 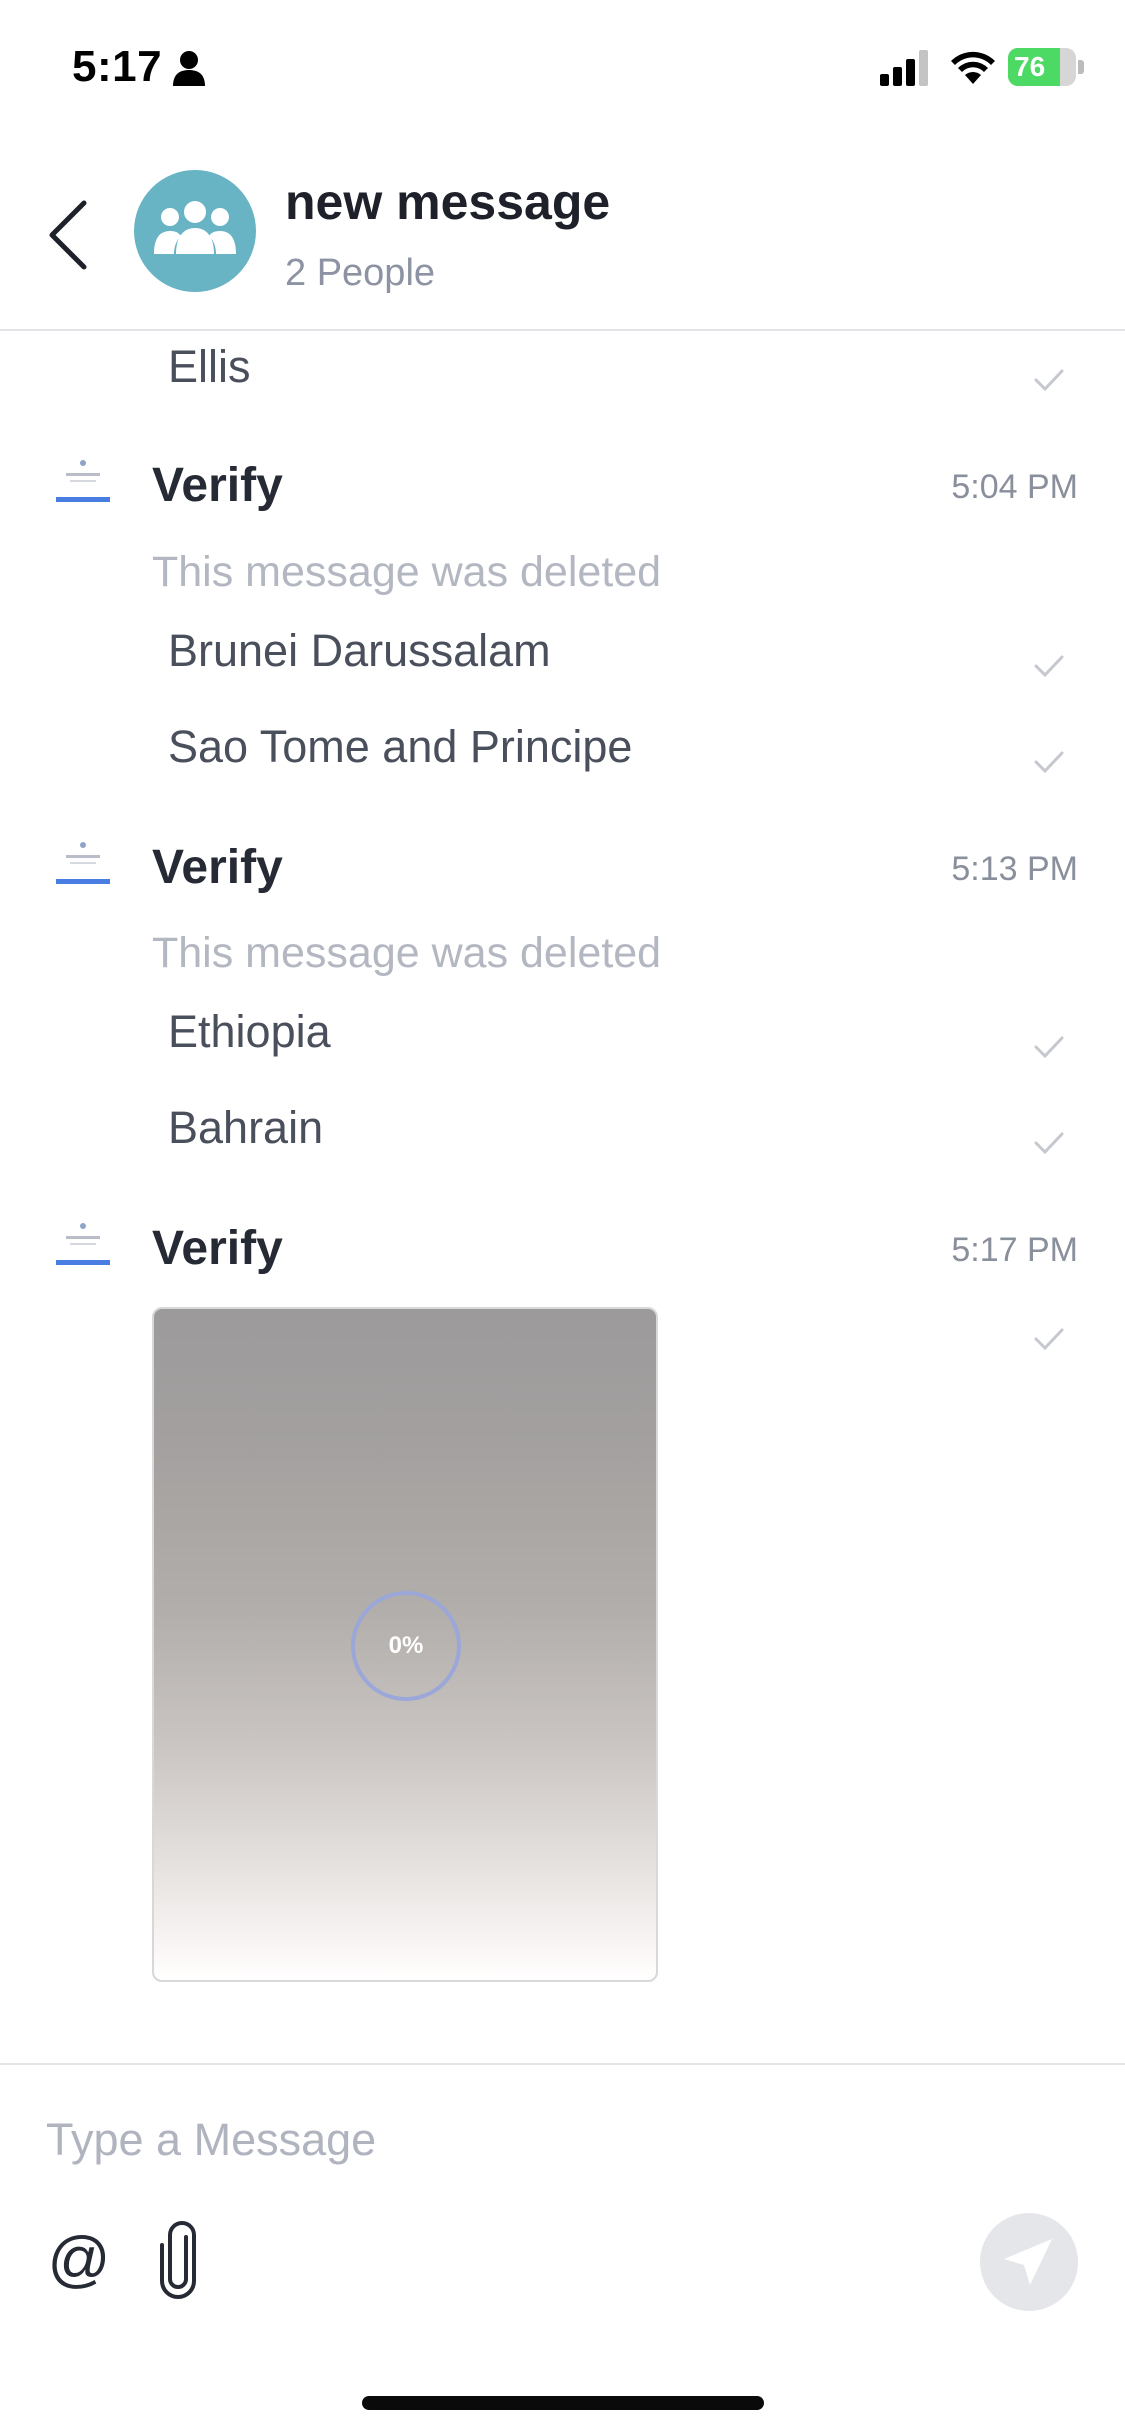 I want to click on group-avatar, so click(x=195, y=231).